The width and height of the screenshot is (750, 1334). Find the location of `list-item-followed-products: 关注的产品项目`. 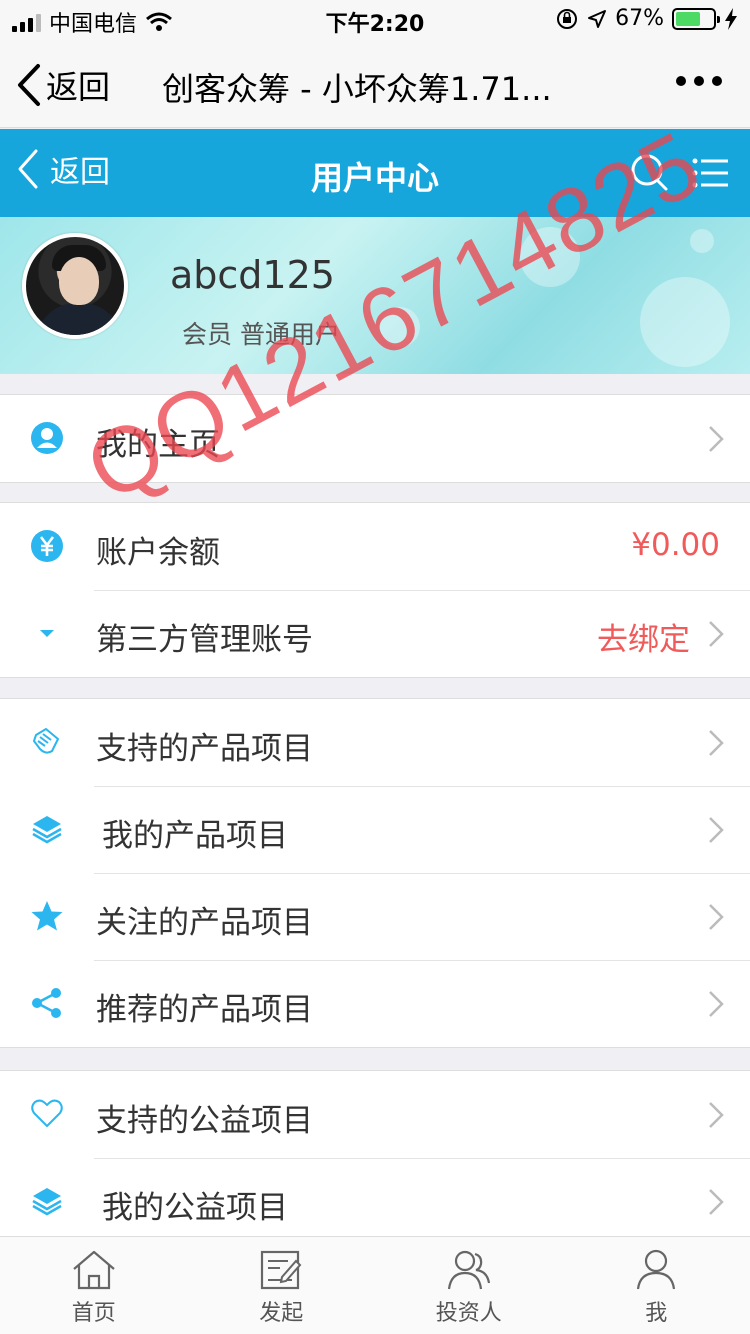

list-item-followed-products: 关注的产品项目 is located at coordinates (375, 916).